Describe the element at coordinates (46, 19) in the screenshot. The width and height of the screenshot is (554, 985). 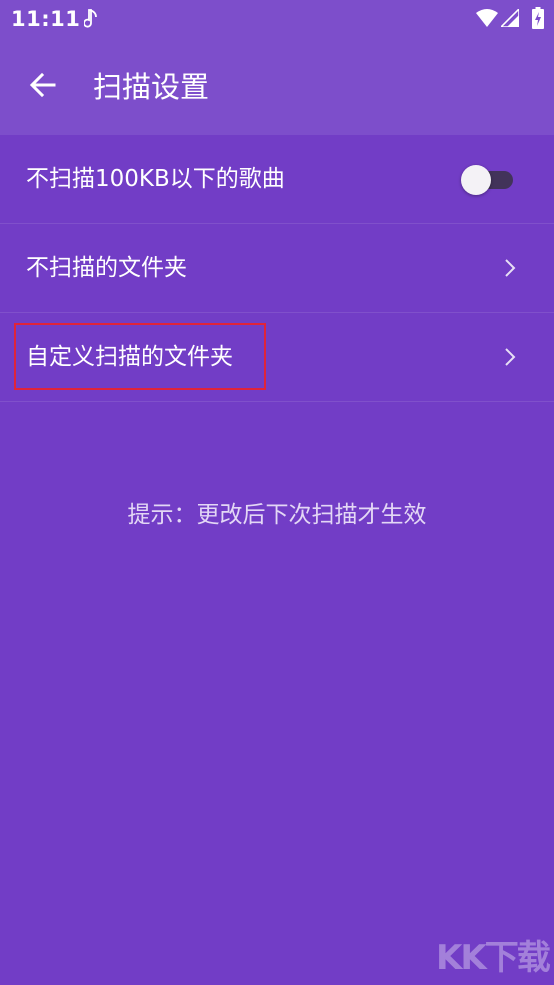
I see `status-time: 11:11` at that location.